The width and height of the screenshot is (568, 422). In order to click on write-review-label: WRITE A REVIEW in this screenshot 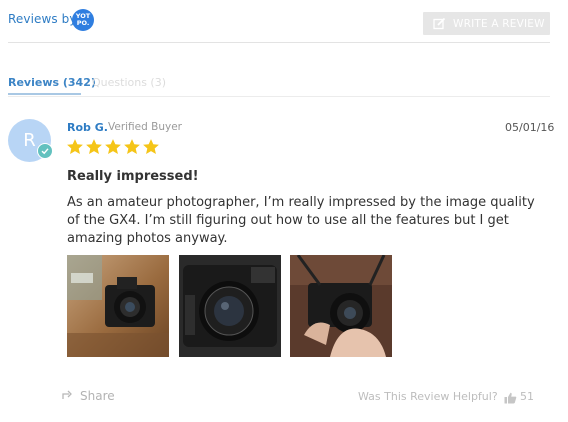, I will do `click(499, 23)`.